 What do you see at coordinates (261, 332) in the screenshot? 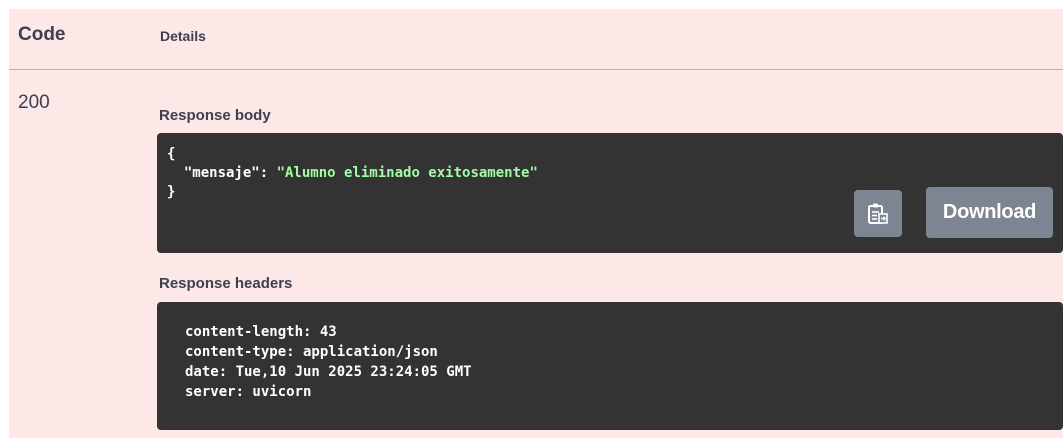
I see `header-line: content-length: 43` at bounding box center [261, 332].